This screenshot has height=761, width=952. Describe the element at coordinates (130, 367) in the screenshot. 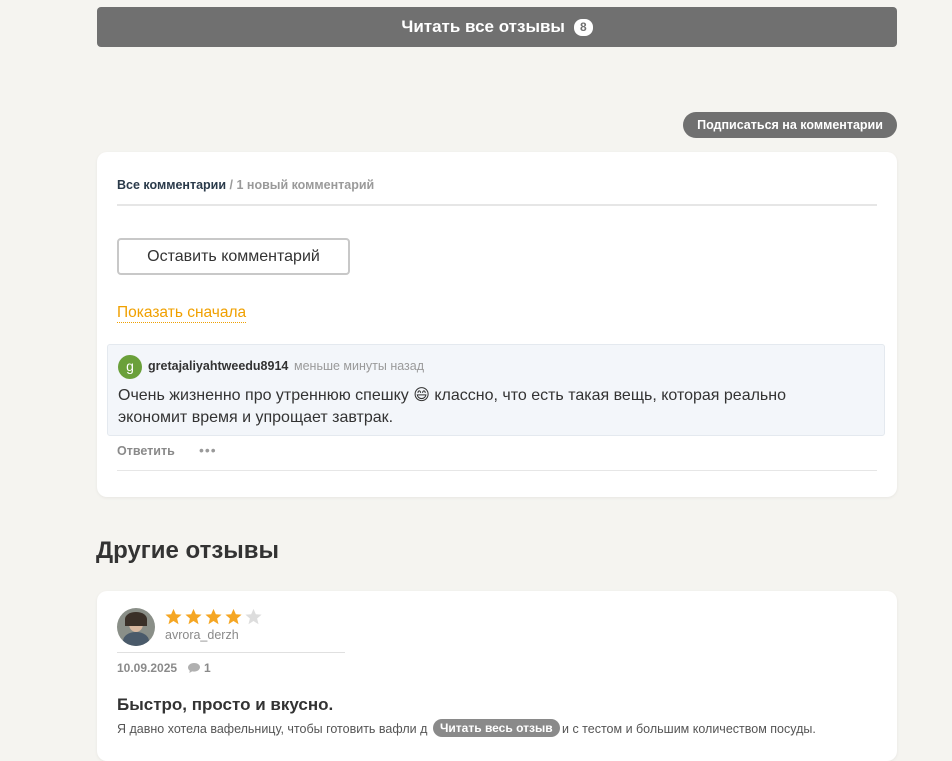

I see `avatar: g` at that location.